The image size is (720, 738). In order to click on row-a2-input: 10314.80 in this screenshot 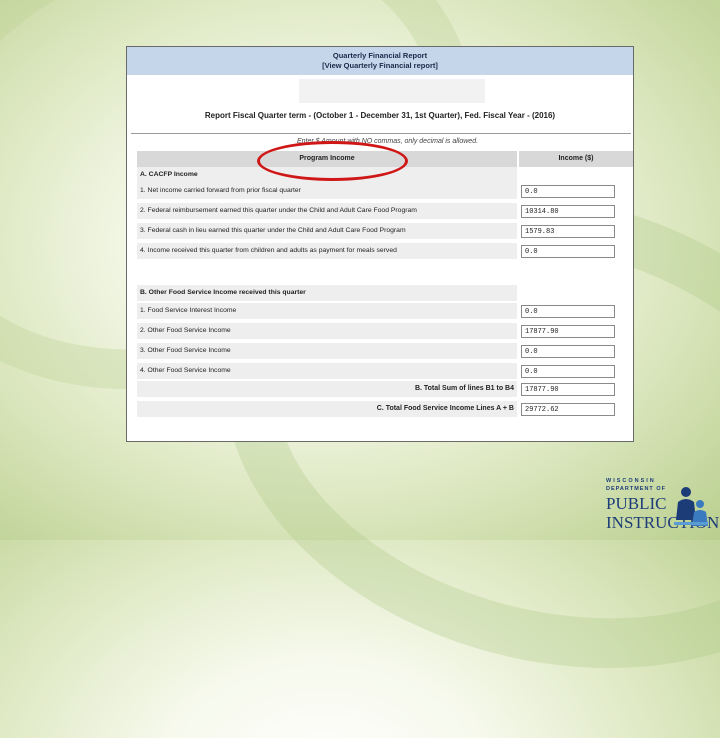, I will do `click(568, 211)`.